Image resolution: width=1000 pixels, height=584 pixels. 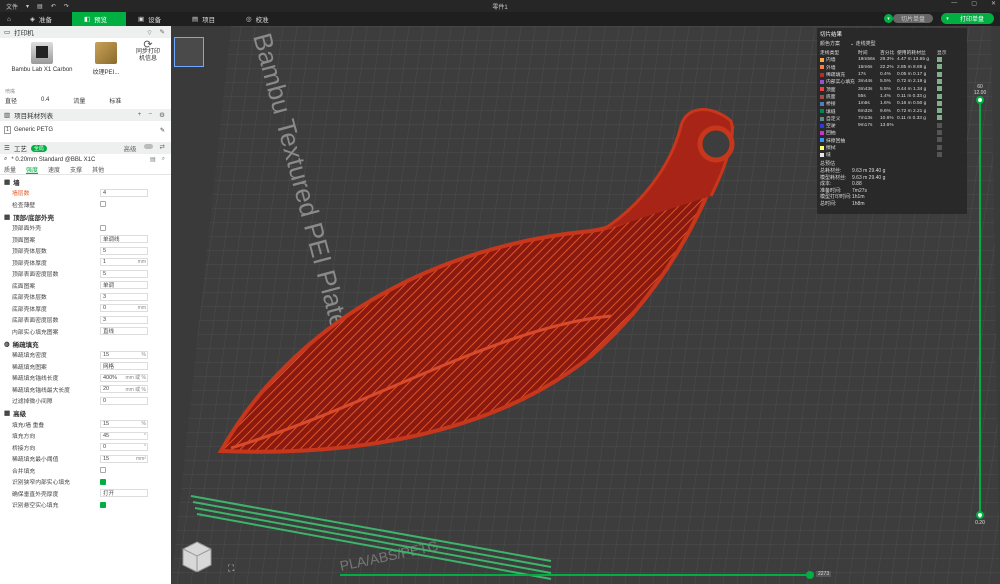 I want to click on setting-input: 网格, so click(x=124, y=366).